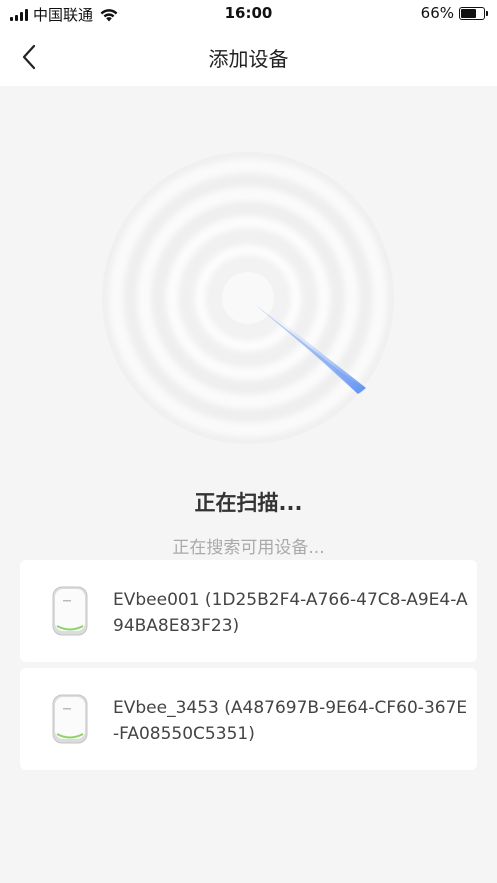 This screenshot has height=883, width=497. What do you see at coordinates (437, 13) in the screenshot?
I see `battery-percentage: 66%` at bounding box center [437, 13].